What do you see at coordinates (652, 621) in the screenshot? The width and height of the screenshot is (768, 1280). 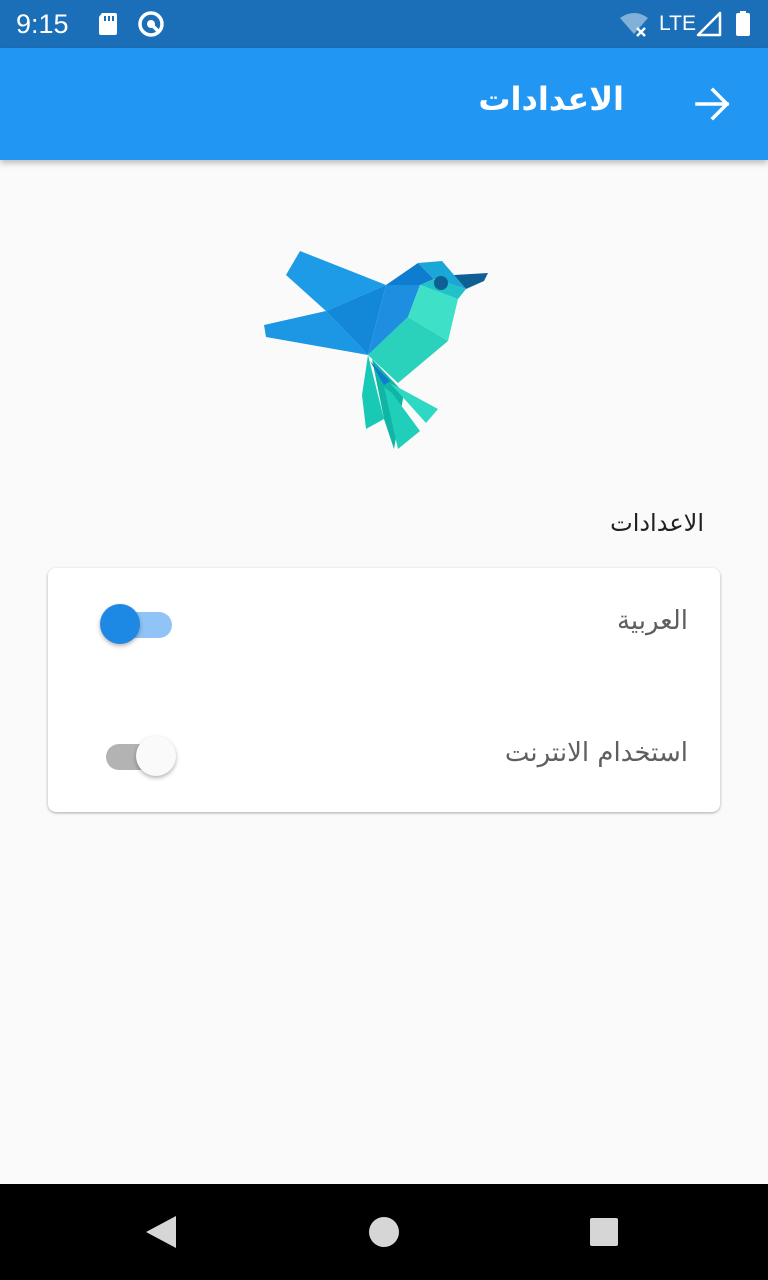 I see `setting-label-arabic: العربية` at bounding box center [652, 621].